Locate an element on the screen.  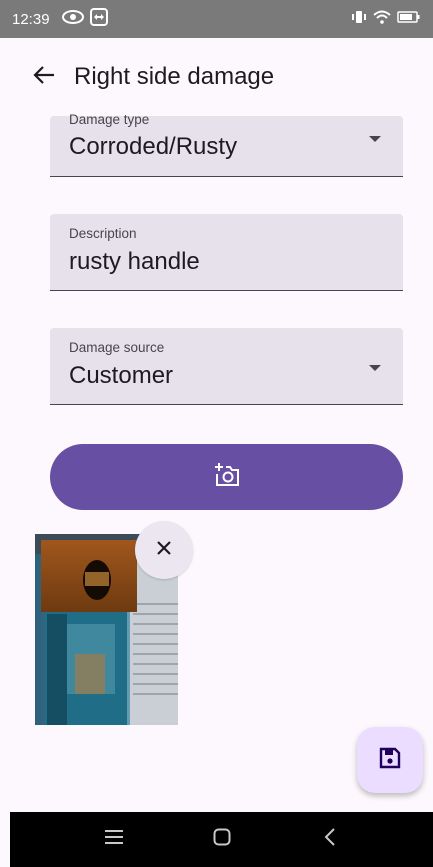
description-value: rusty handle is located at coordinates (134, 261).